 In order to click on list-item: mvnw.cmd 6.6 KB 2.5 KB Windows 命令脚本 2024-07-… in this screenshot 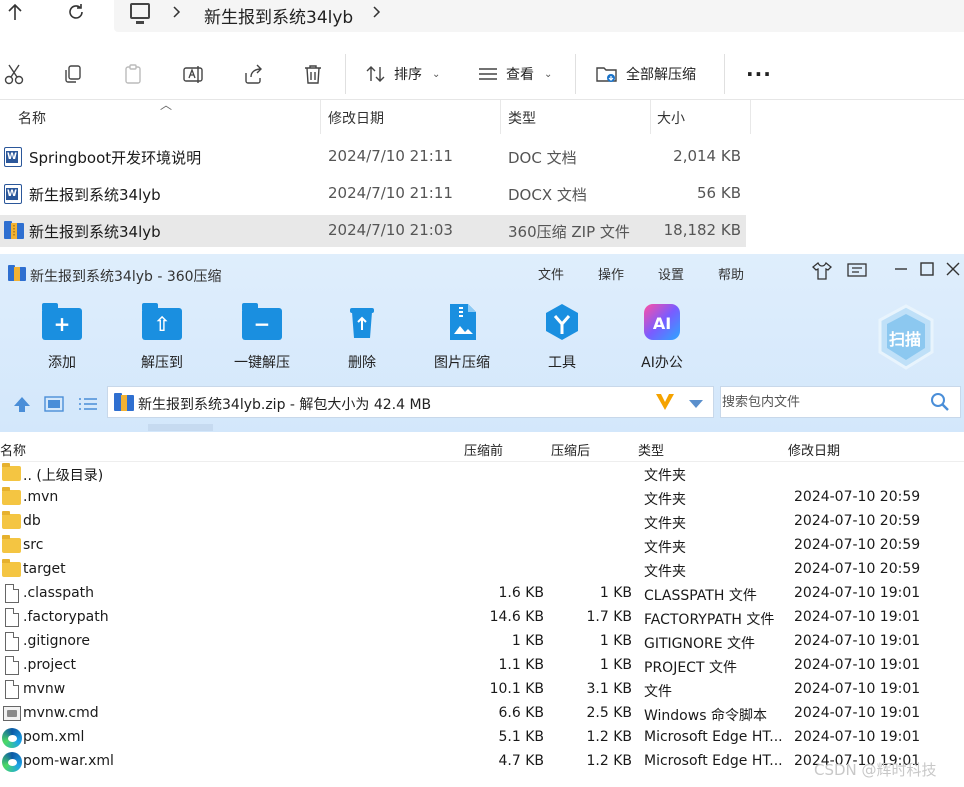, I will do `click(482, 714)`.